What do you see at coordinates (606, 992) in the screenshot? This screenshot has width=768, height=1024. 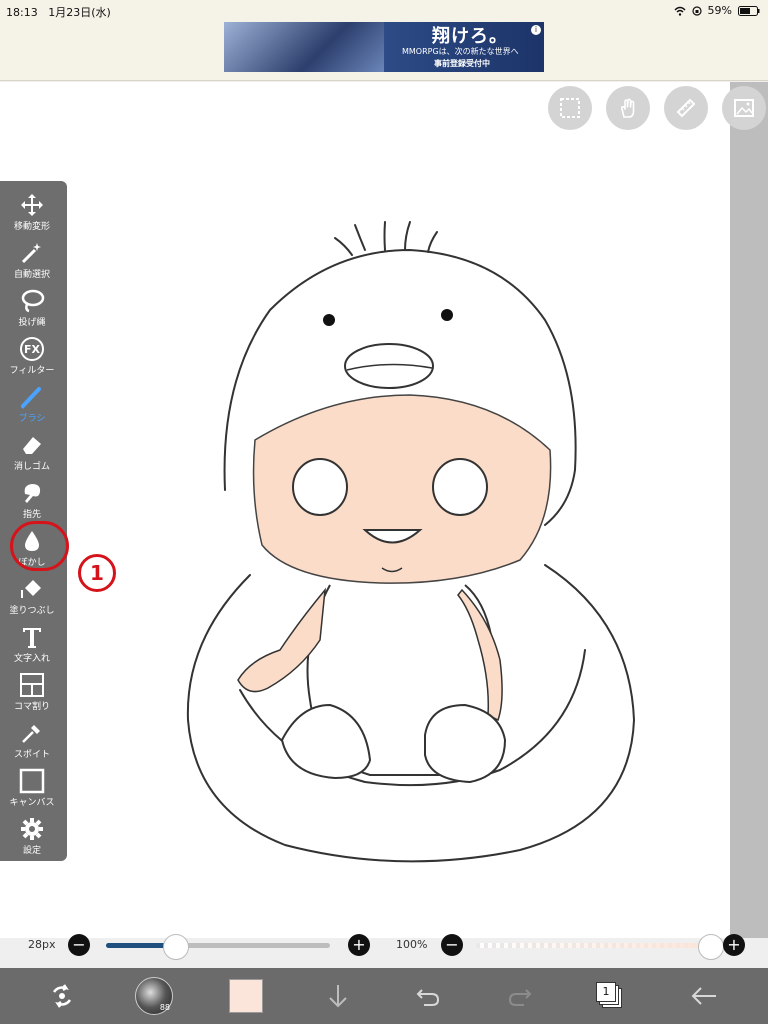 I see `layers-count: 1` at bounding box center [606, 992].